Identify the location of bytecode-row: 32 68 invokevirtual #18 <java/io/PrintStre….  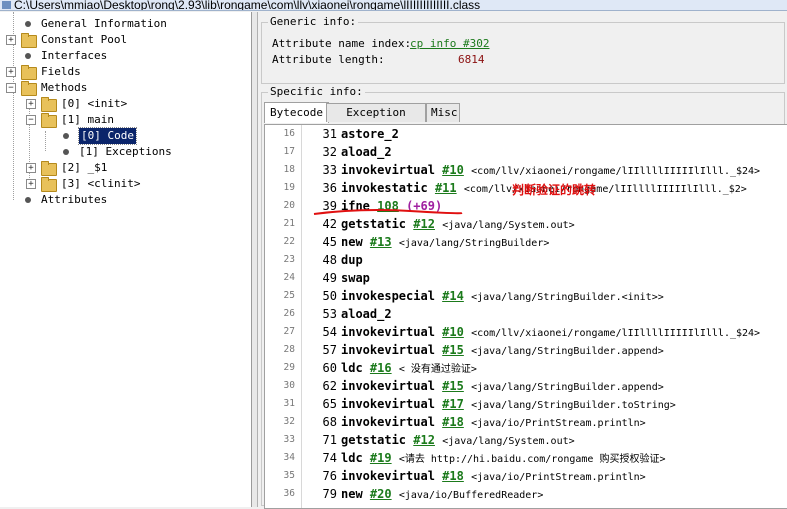
(525, 422).